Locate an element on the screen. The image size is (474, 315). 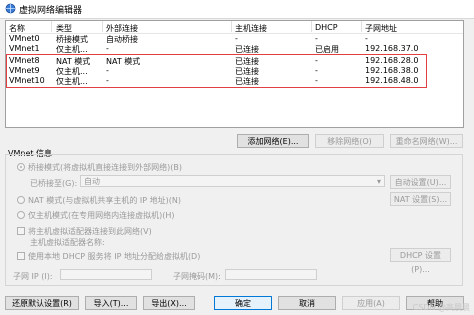
window-title: 虚拟网络编辑器 is located at coordinates (51, 11).